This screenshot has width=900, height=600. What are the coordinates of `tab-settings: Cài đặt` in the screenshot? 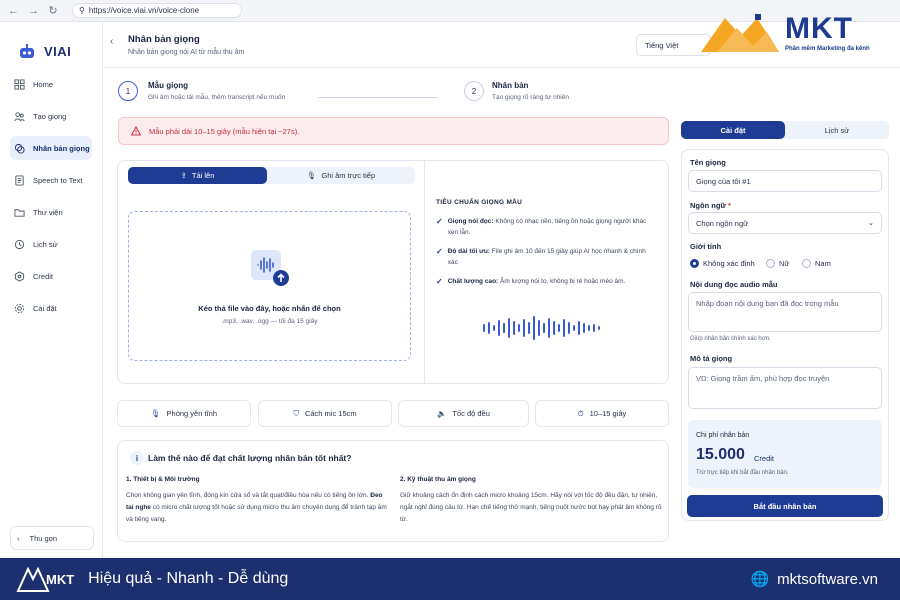 It's located at (733, 130).